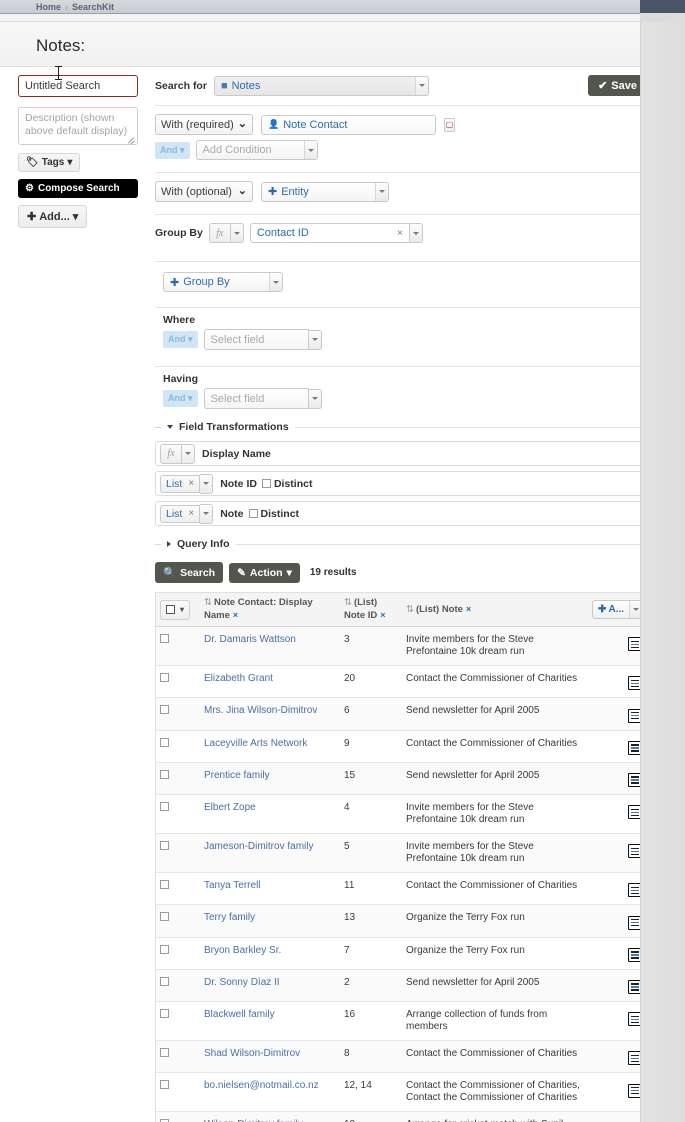 The image size is (685, 1122). Describe the element at coordinates (325, 191) in the screenshot. I see `add-entity-select: ✚ Entity` at that location.